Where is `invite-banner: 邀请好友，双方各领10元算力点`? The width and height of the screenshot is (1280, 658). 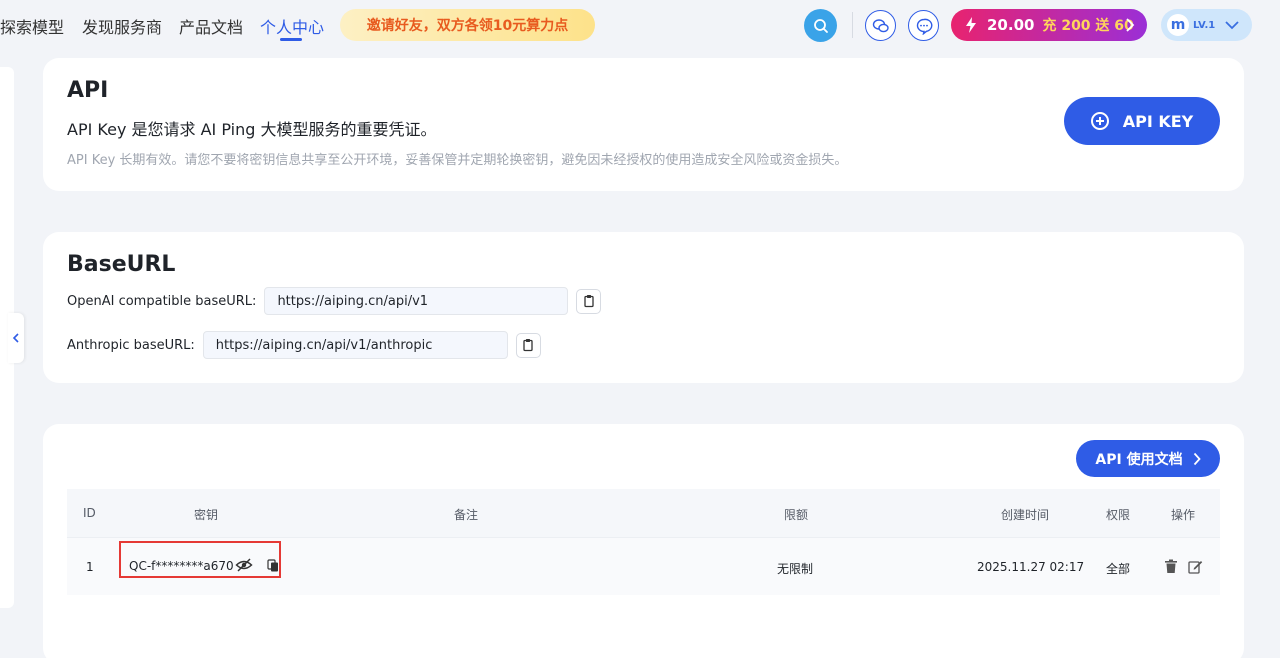
invite-banner: 邀请好友，双方各领10元算力点 is located at coordinates (467, 25).